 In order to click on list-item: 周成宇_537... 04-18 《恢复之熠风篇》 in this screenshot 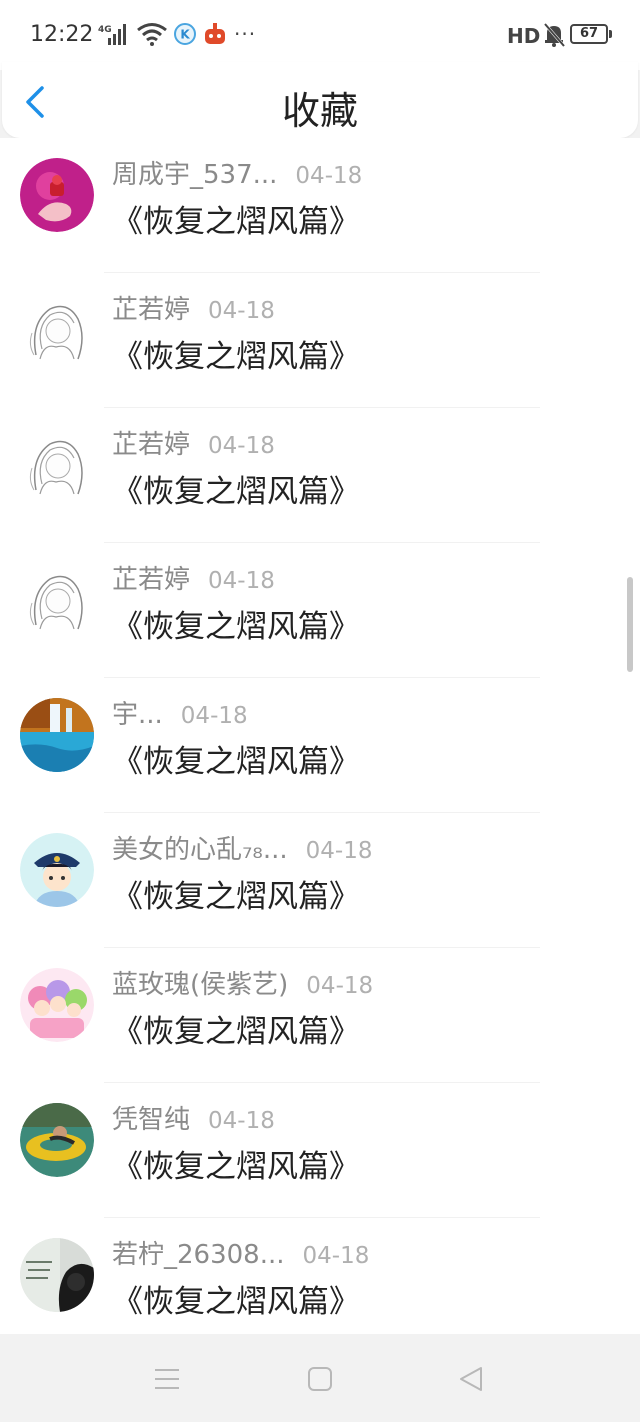, I will do `click(320, 205)`.